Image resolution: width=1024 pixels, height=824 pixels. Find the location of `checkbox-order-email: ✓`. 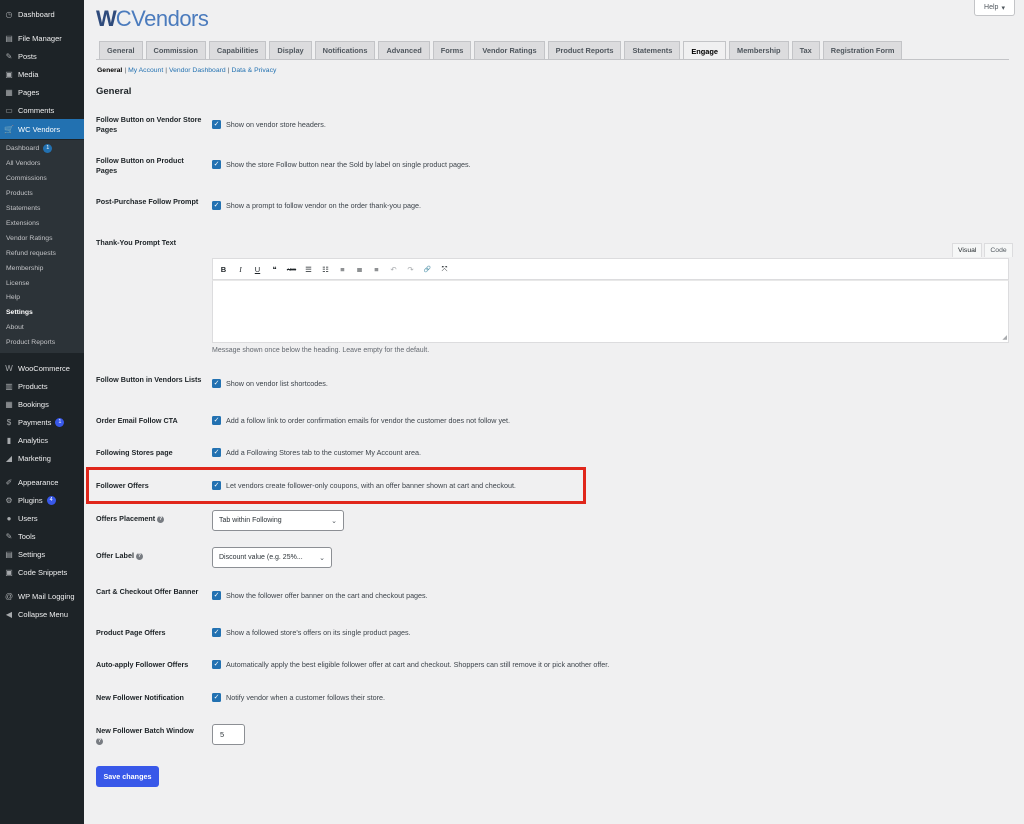

checkbox-order-email: ✓ is located at coordinates (216, 420).